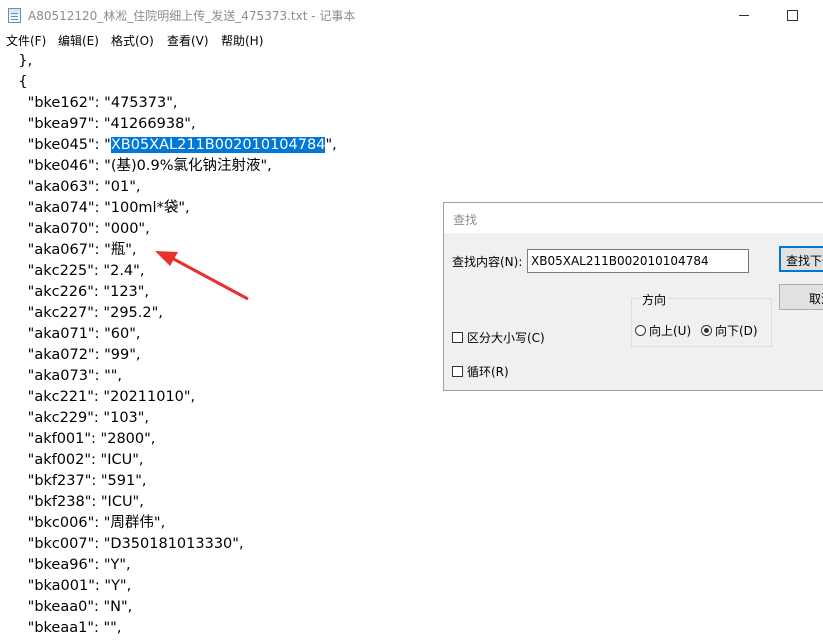  I want to click on find-what-label: 查找内容(N):, so click(487, 262).